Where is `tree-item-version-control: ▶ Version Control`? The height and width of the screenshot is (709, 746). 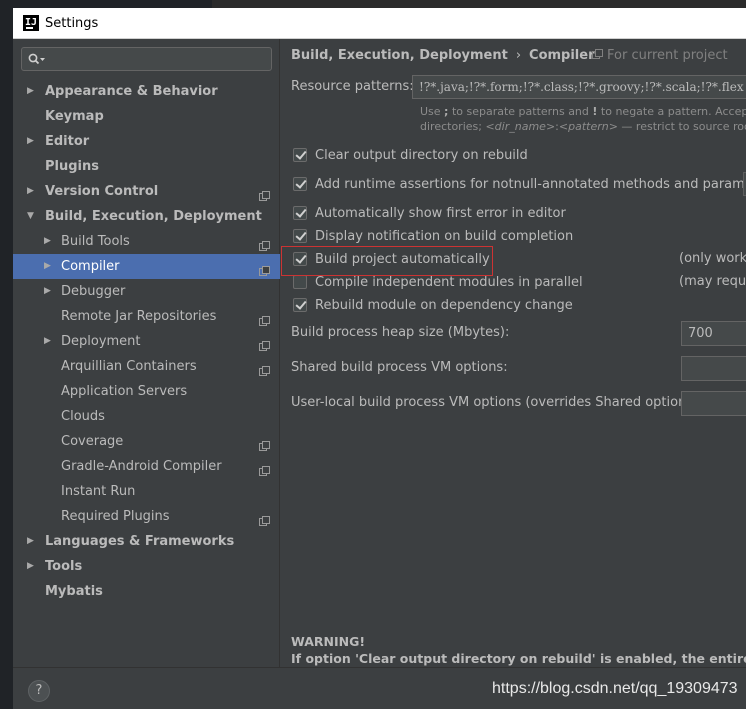
tree-item-version-control: ▶ Version Control is located at coordinates (146, 191).